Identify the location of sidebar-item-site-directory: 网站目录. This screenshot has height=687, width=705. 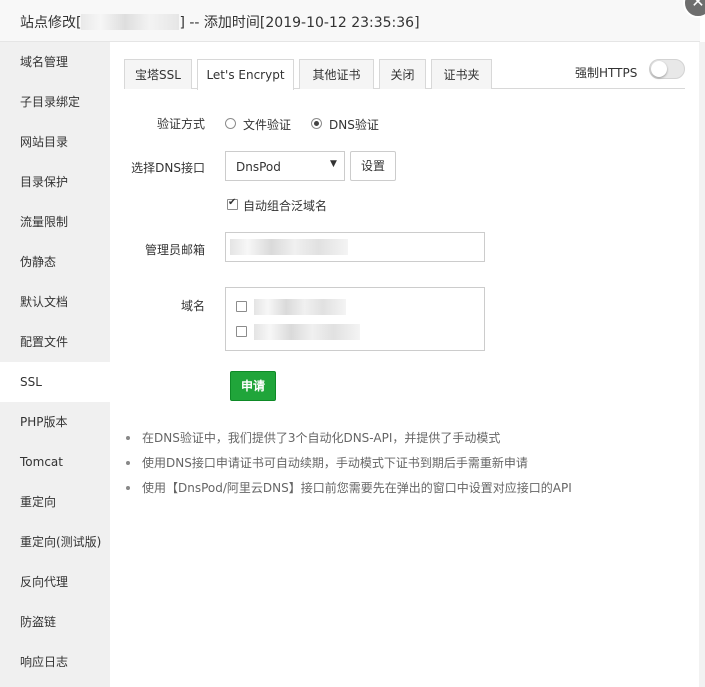
(55, 142).